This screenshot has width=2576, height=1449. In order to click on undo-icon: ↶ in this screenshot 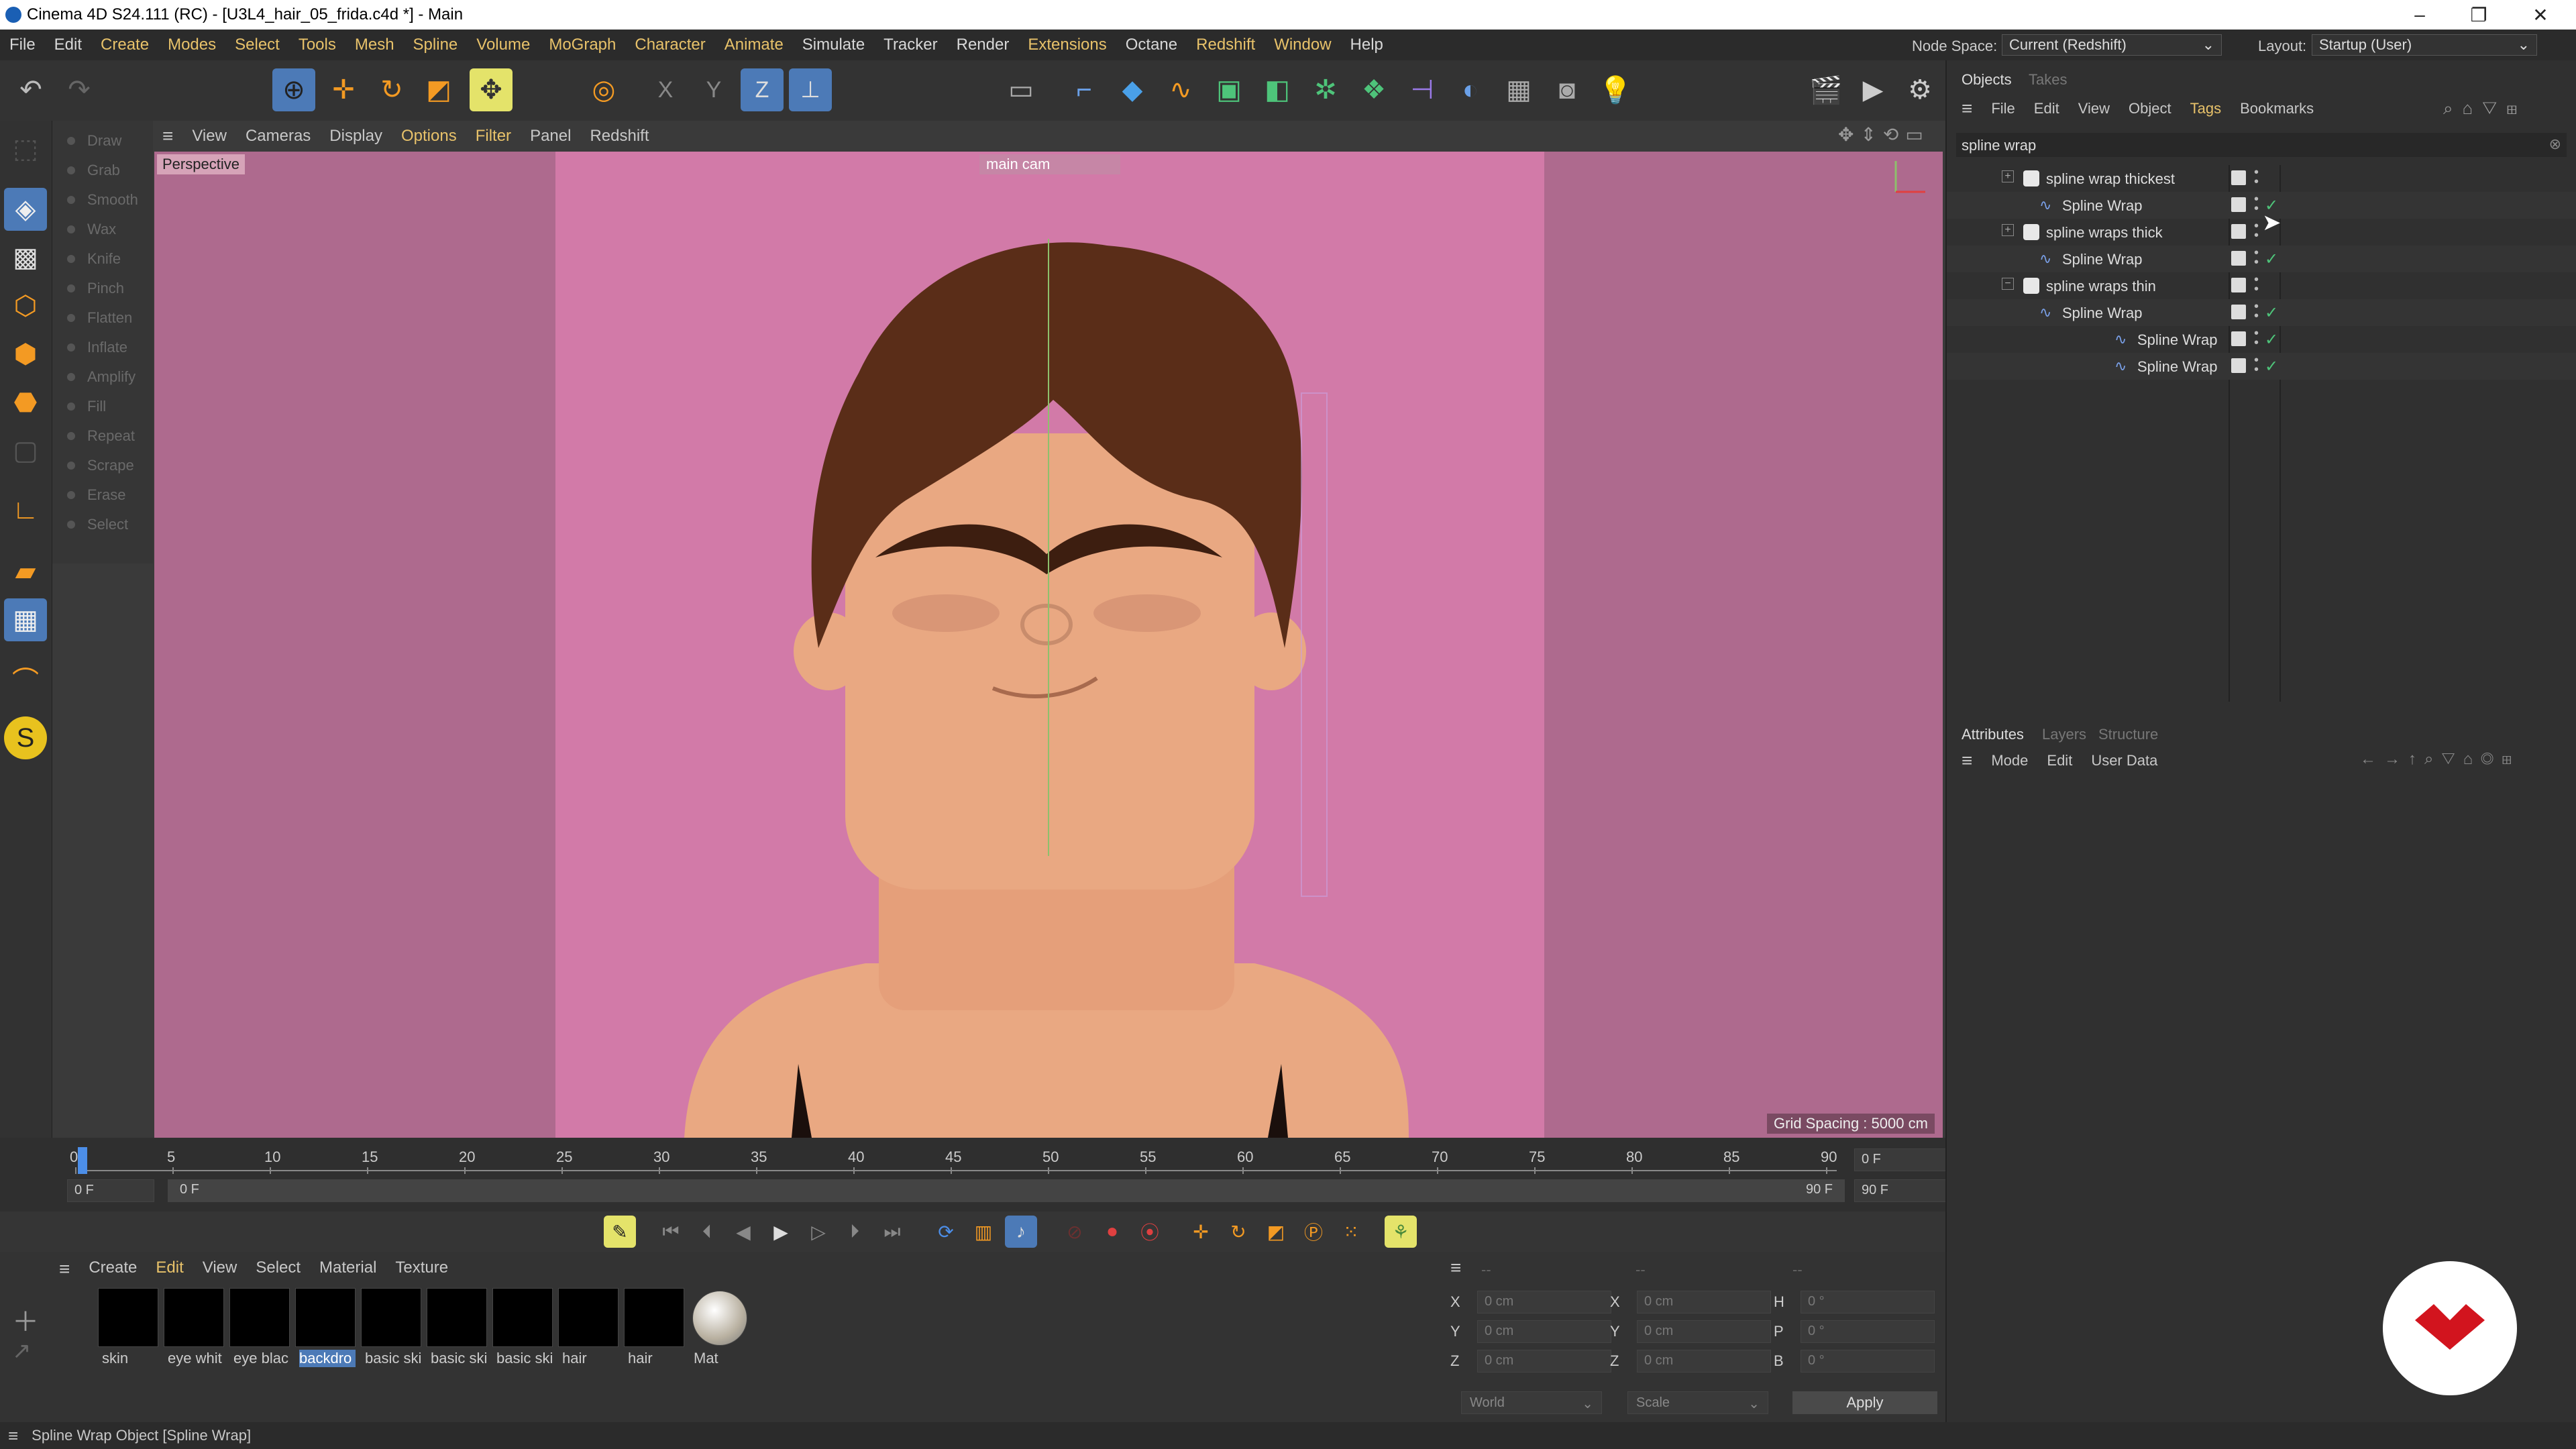, I will do `click(30, 89)`.